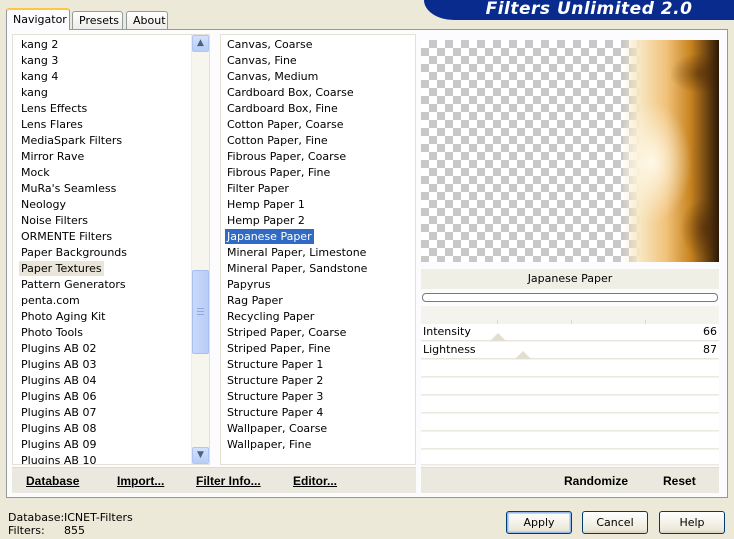 The image size is (734, 539). I want to click on filter-item: Filter Paper, so click(258, 188).